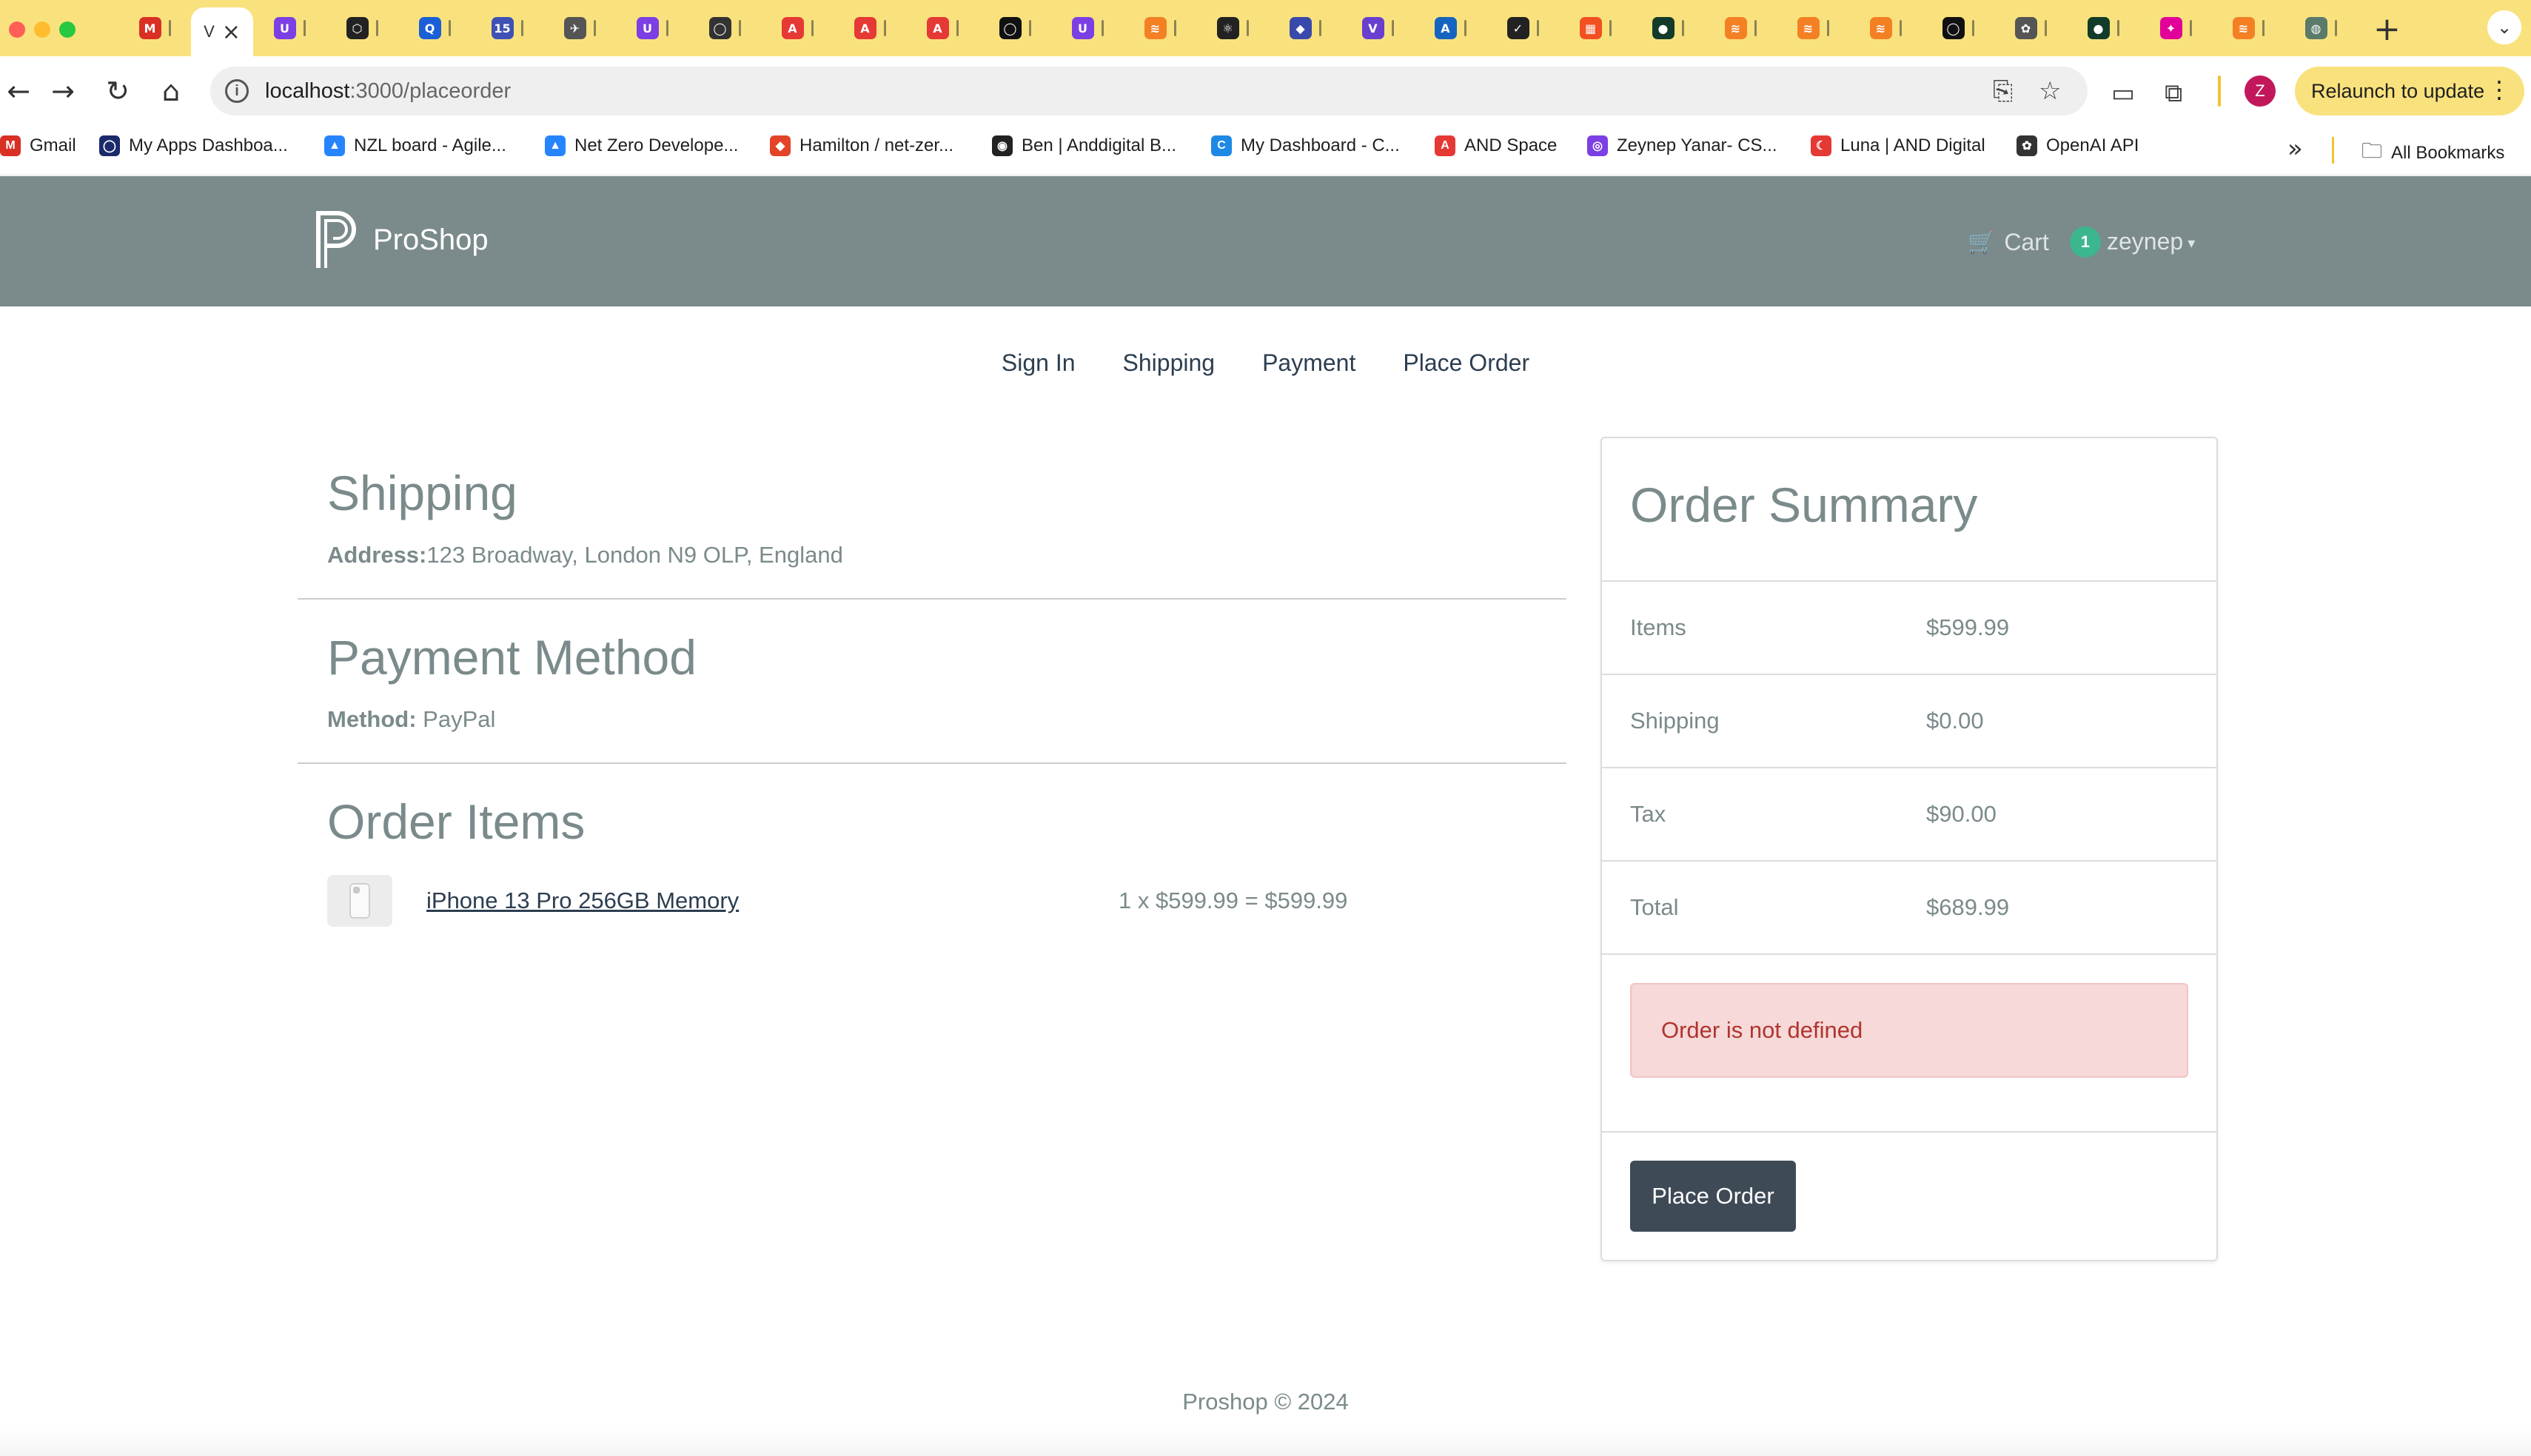  I want to click on browser-tab: M, so click(154, 28).